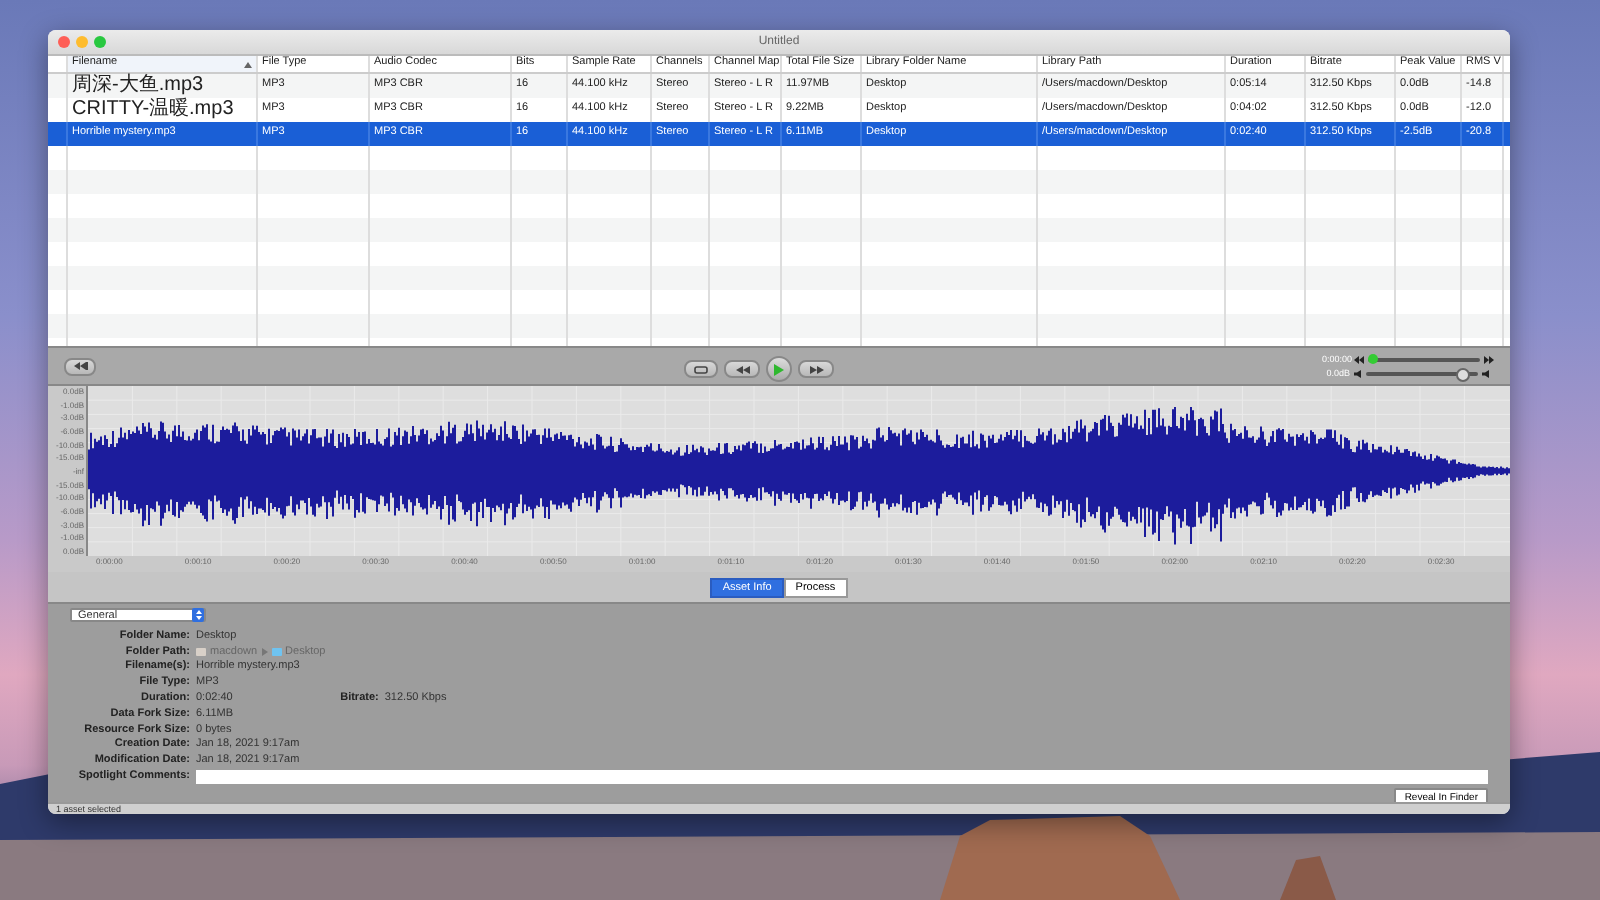  What do you see at coordinates (842, 776) in the screenshot?
I see `comments-field` at bounding box center [842, 776].